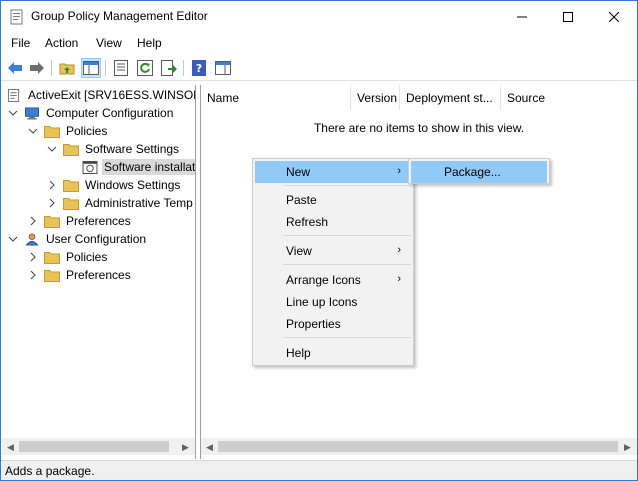 The height and width of the screenshot is (481, 638). Describe the element at coordinates (322, 302) in the screenshot. I see `menu-item-label: Line up Icons` at that location.